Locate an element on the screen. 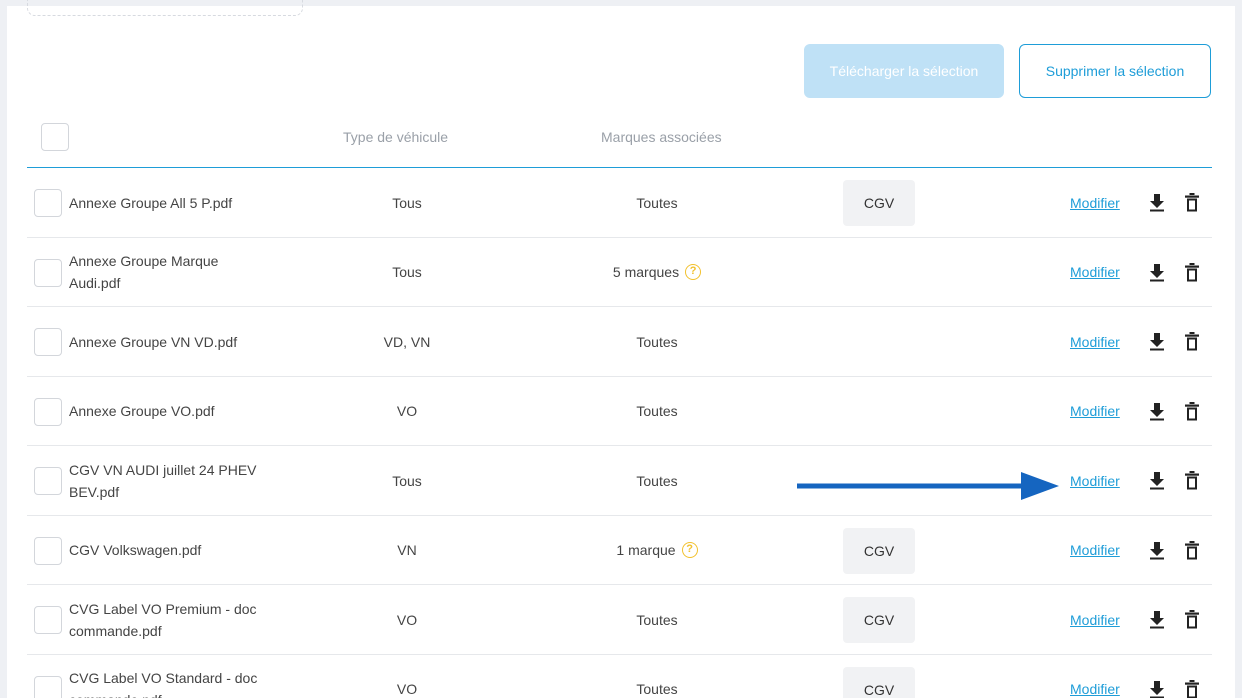  file-name: CVG Label VO Premium - doc commande.pdf is located at coordinates (163, 619).